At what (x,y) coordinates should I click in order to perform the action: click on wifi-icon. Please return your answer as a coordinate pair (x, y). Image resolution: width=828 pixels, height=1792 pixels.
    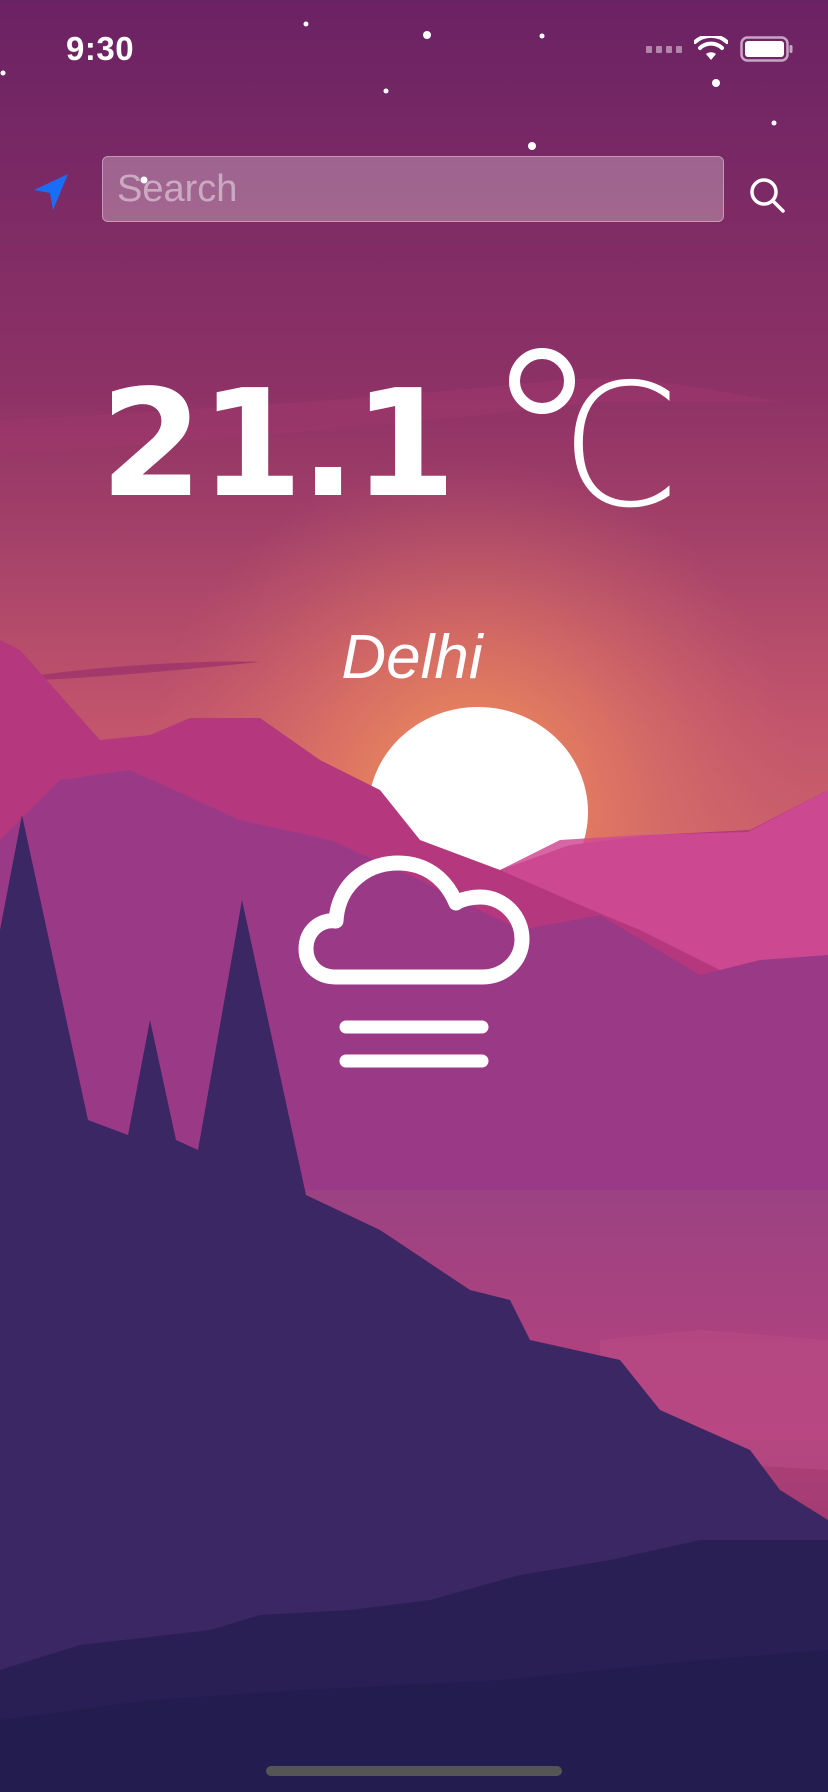
    Looking at the image, I should click on (711, 48).